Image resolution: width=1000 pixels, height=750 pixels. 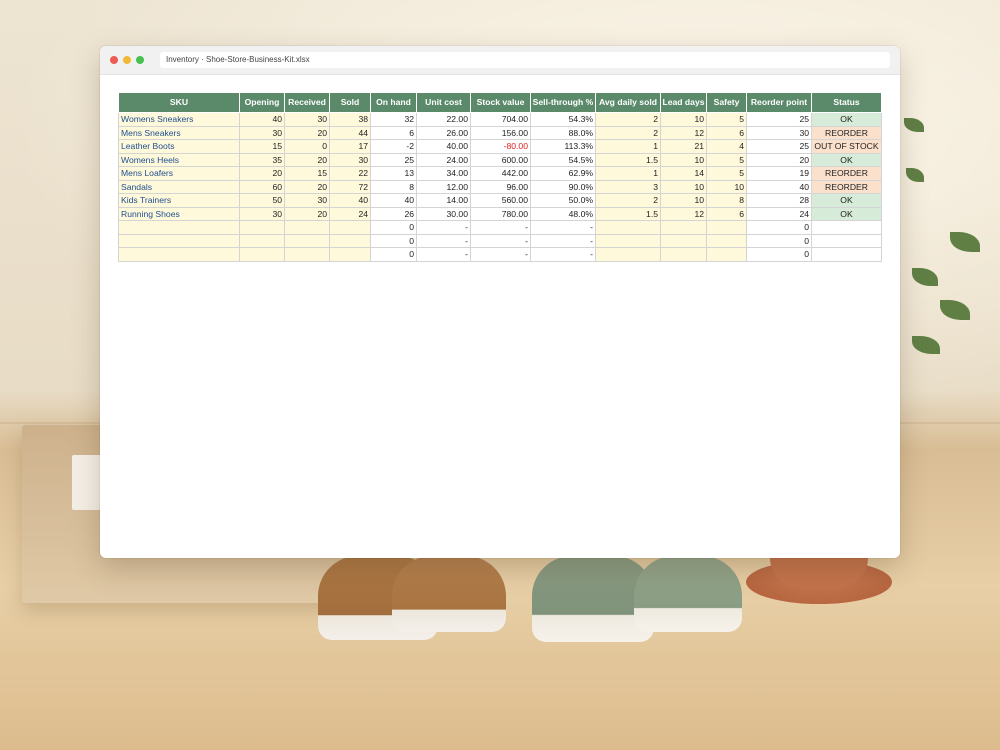 What do you see at coordinates (683, 173) in the screenshot?
I see `cell-lead-days: 14` at bounding box center [683, 173].